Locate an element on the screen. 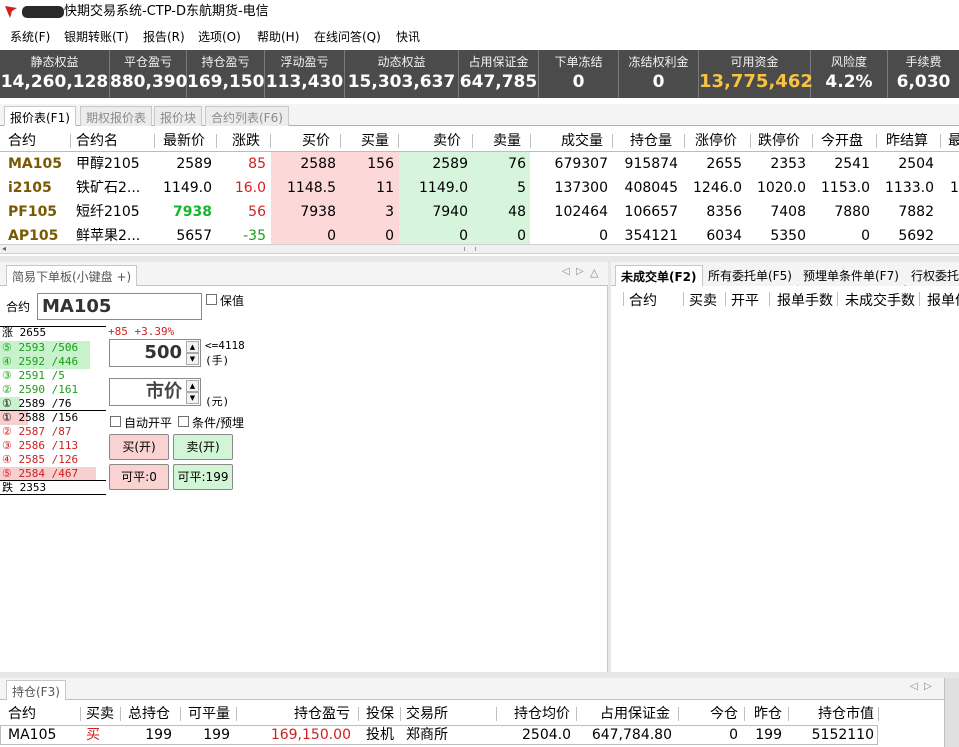 This screenshot has width=959, height=747. col-change: 涨跌 is located at coordinates (246, 141).